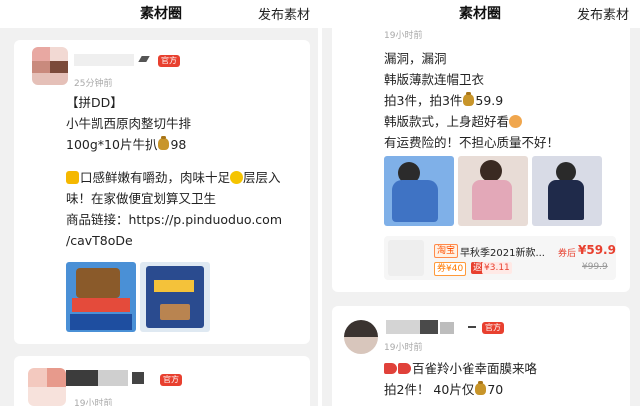  I want to click on smile-icon, so click(237, 177).